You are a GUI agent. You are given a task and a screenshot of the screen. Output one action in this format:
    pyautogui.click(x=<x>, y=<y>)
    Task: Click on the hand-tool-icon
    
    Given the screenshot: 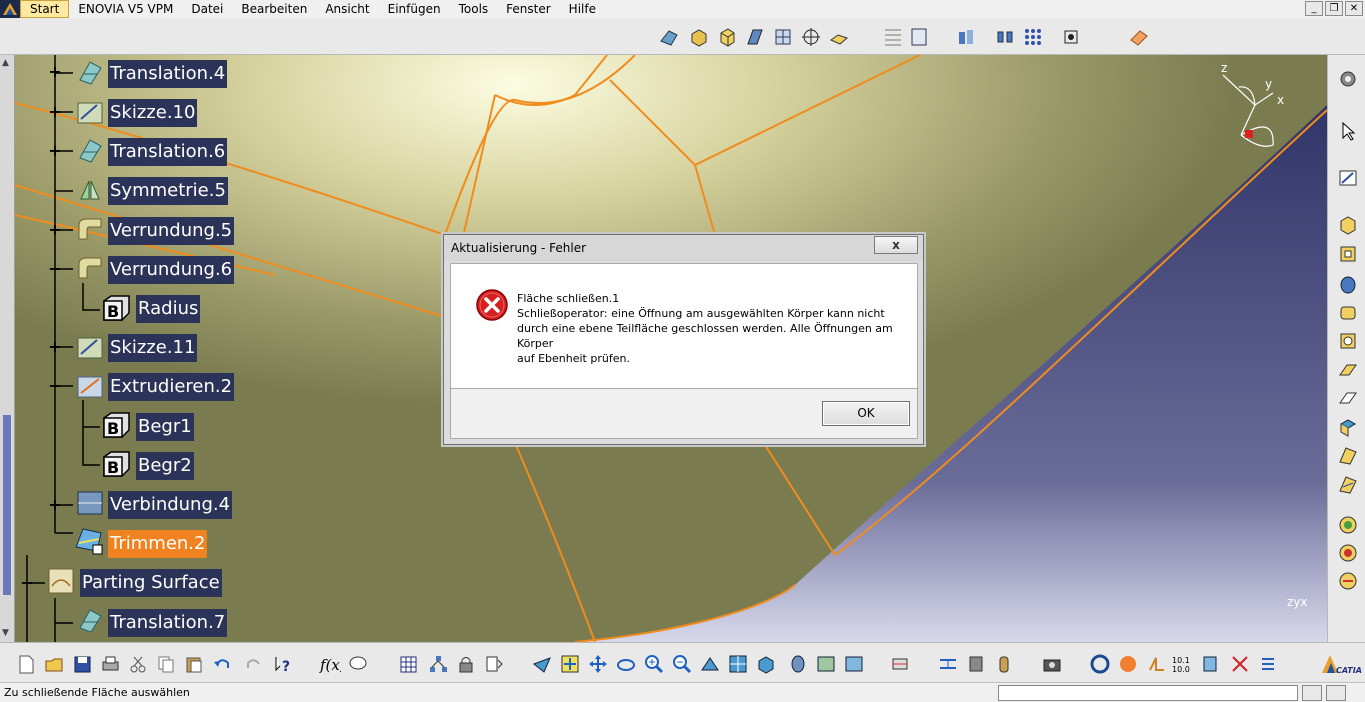 What is the action you would take?
    pyautogui.click(x=1128, y=664)
    